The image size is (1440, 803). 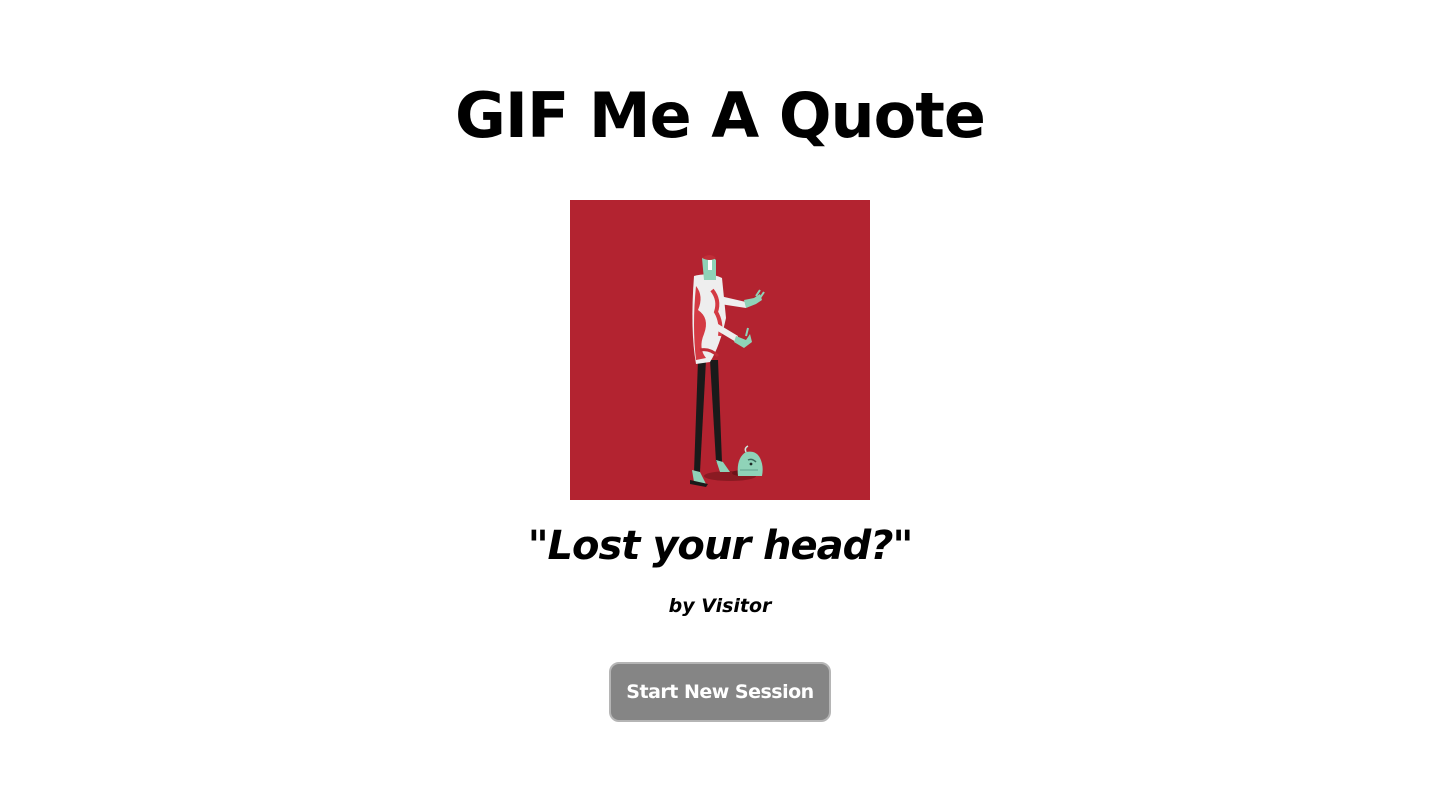 What do you see at coordinates (720, 606) in the screenshot?
I see `quote-author: by Visitor` at bounding box center [720, 606].